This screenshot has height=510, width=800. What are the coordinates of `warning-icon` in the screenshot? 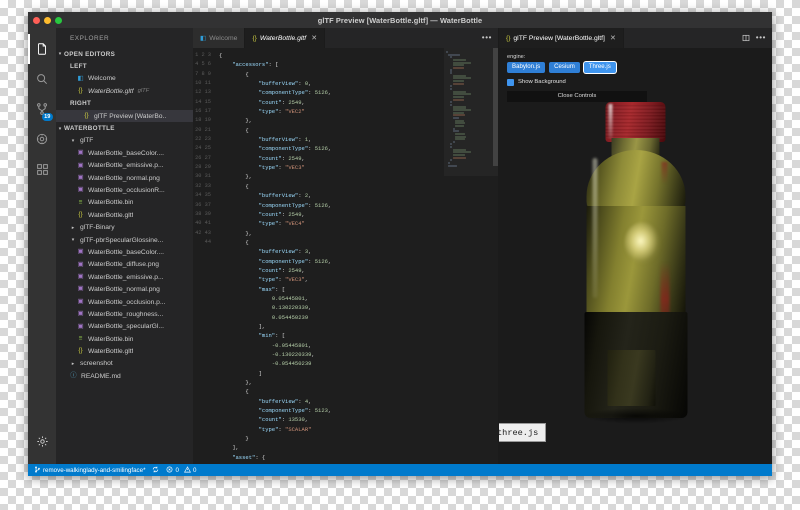 It's located at (187, 470).